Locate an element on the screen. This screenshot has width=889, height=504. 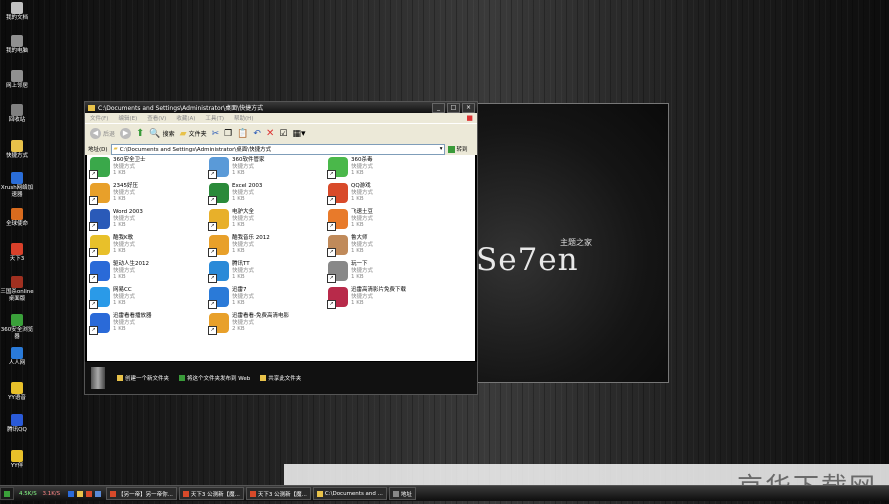
file-item: ↗ 酷我音乐 2012 快捷方式 1 KB is located at coordinates (266, 248).